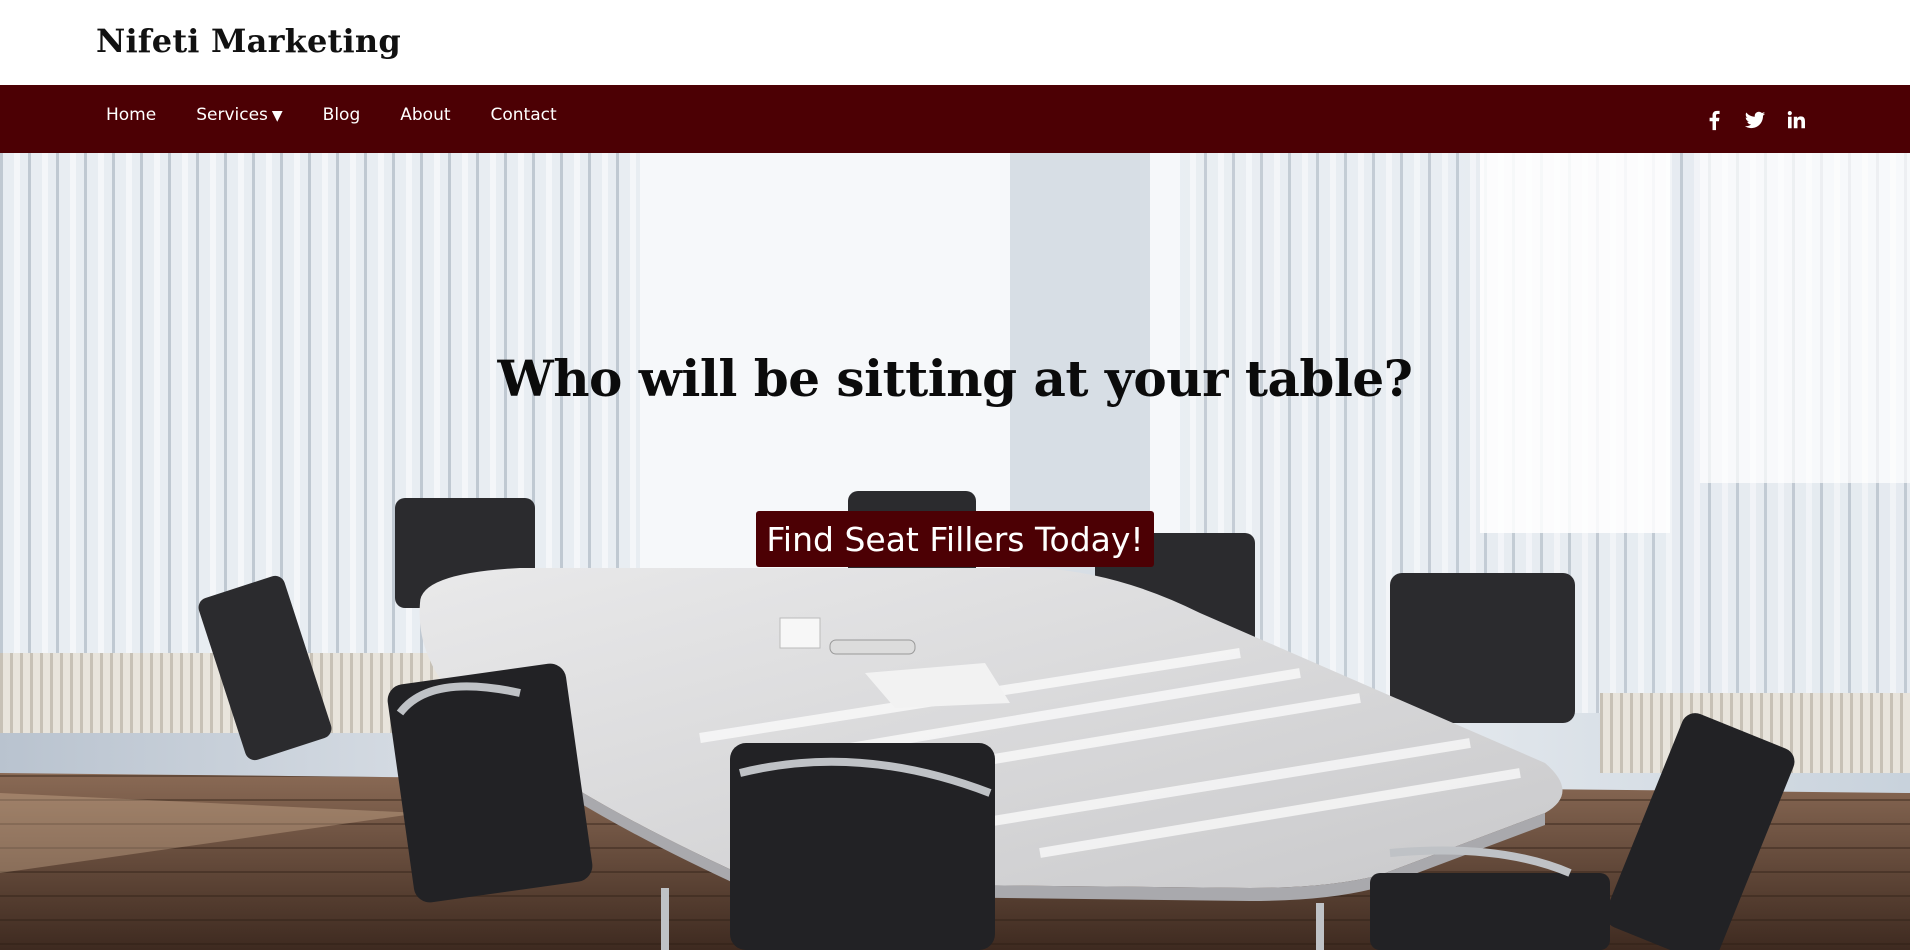 The width and height of the screenshot is (1910, 950). I want to click on site-header: Nifeti Marketing, so click(955, 42).